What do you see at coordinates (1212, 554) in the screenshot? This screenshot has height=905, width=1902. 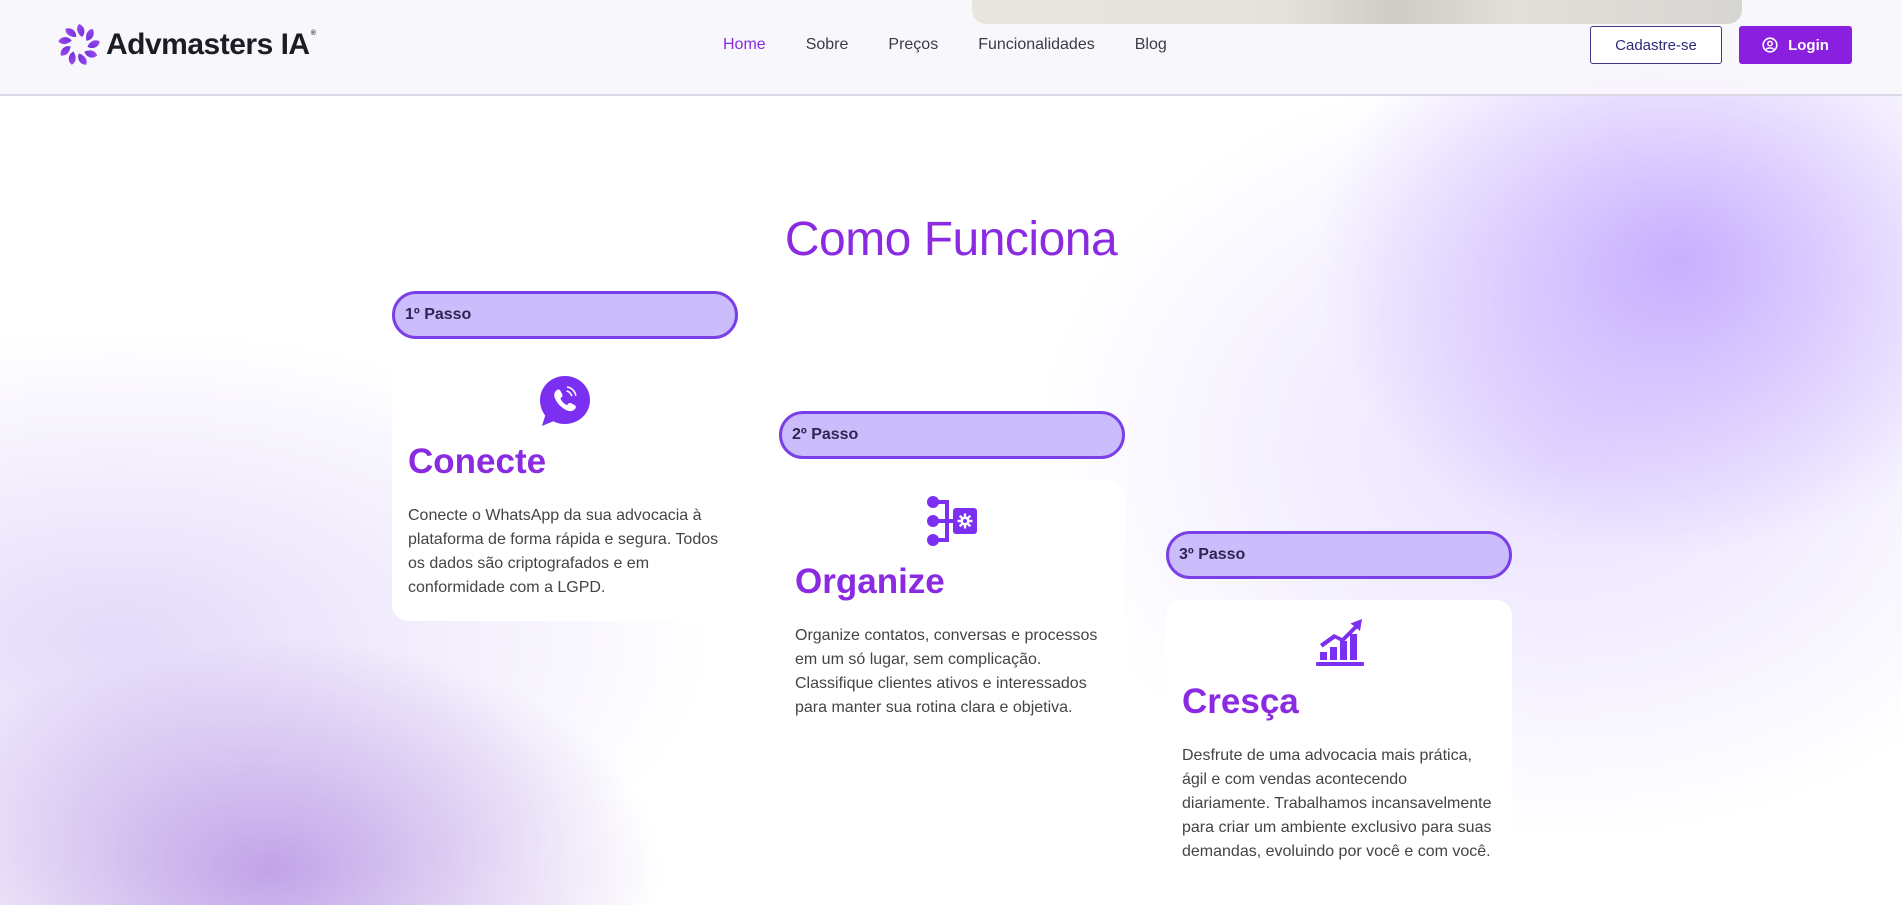 I see `step-3-label: 3º Passo` at bounding box center [1212, 554].